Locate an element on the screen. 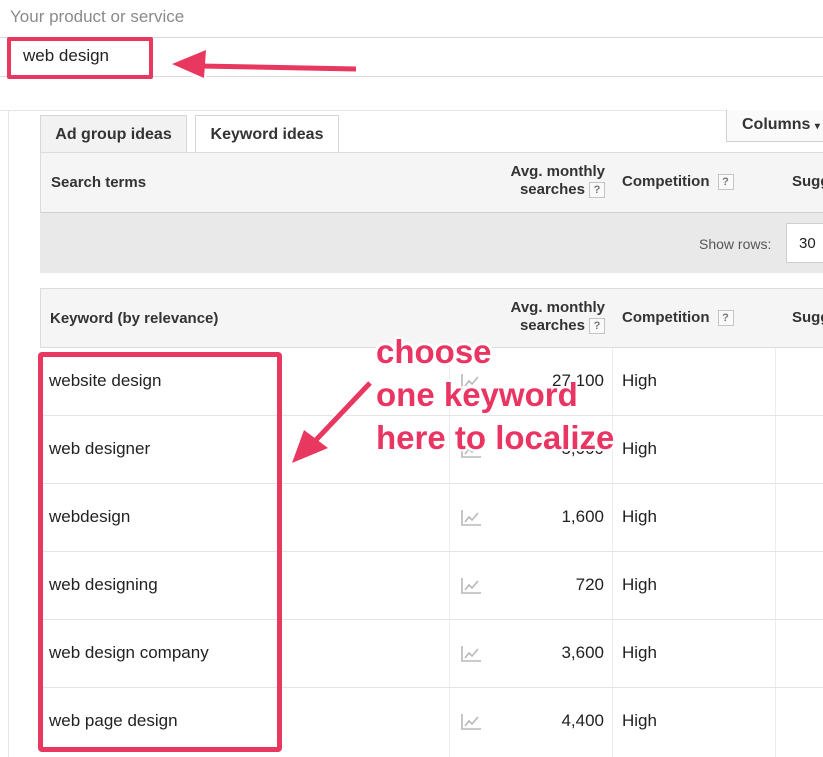 The width and height of the screenshot is (823, 757). columns-button-label: Columns is located at coordinates (776, 124).